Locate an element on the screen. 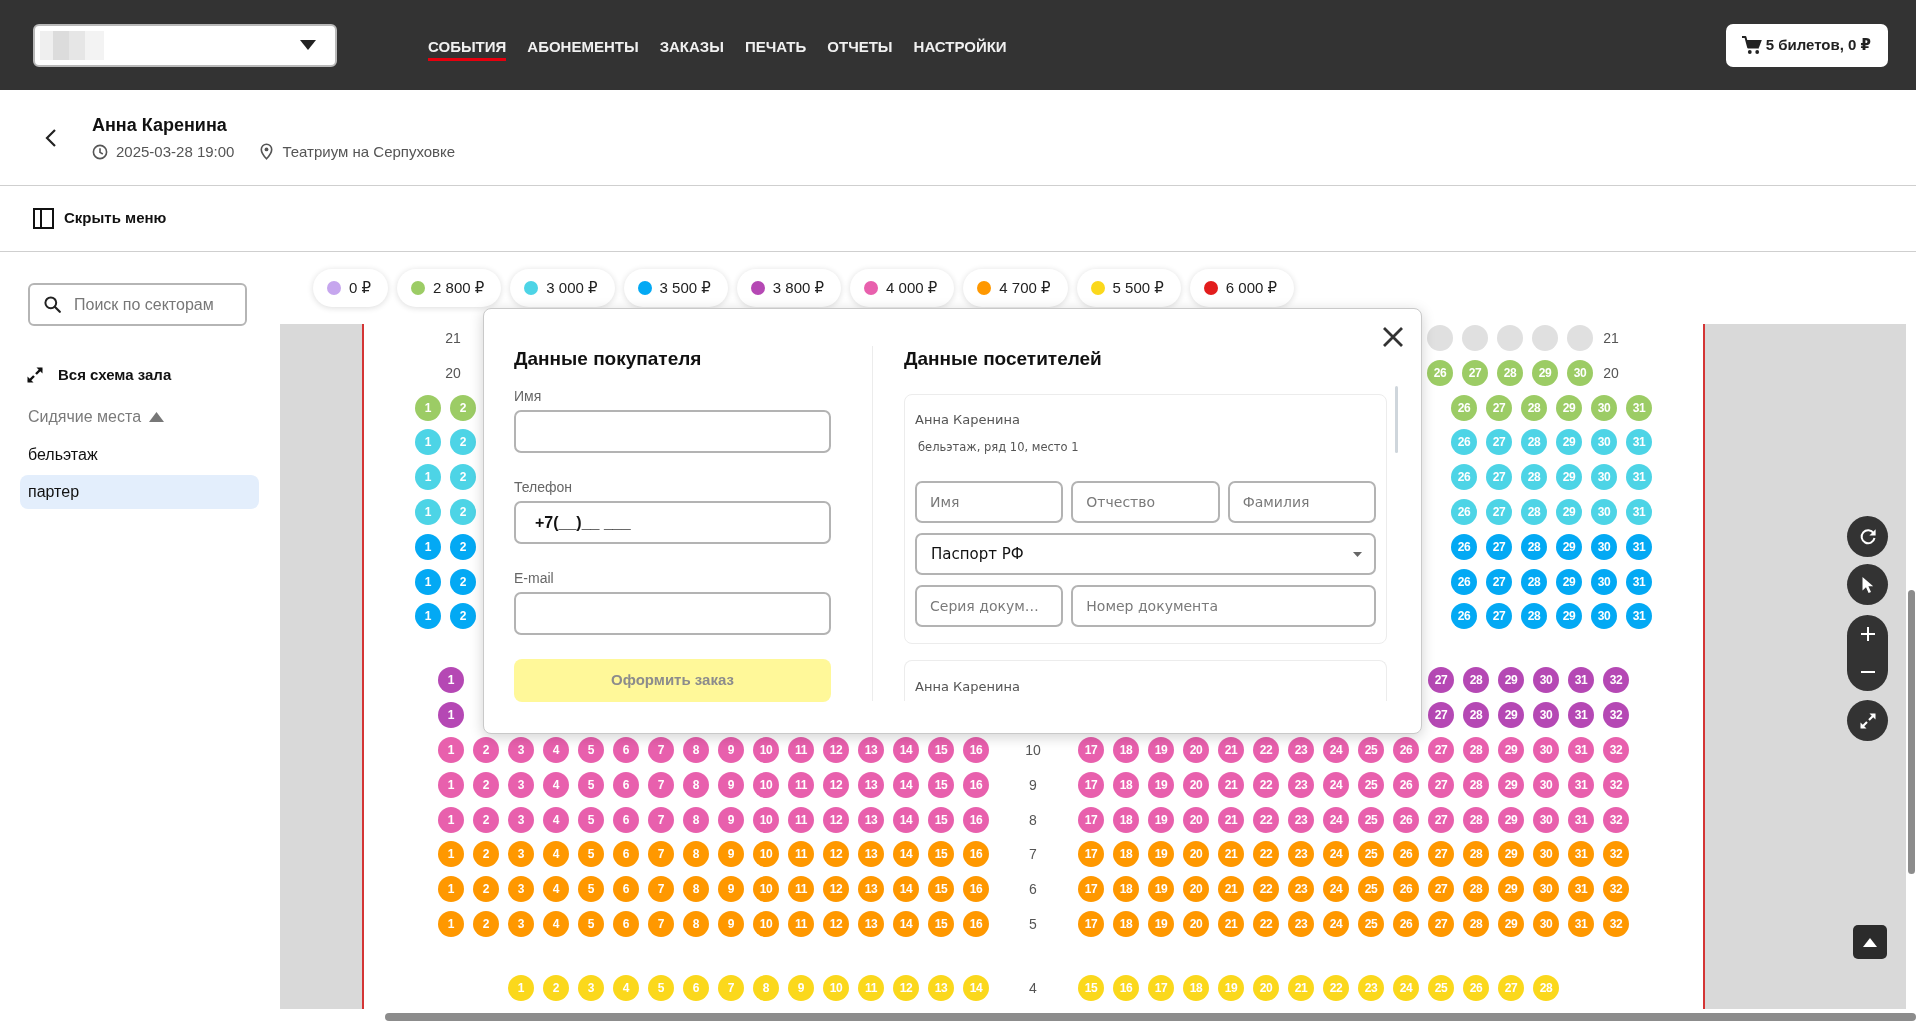 The width and height of the screenshot is (1916, 1024). overview-link: Вся схема зала is located at coordinates (99, 375).